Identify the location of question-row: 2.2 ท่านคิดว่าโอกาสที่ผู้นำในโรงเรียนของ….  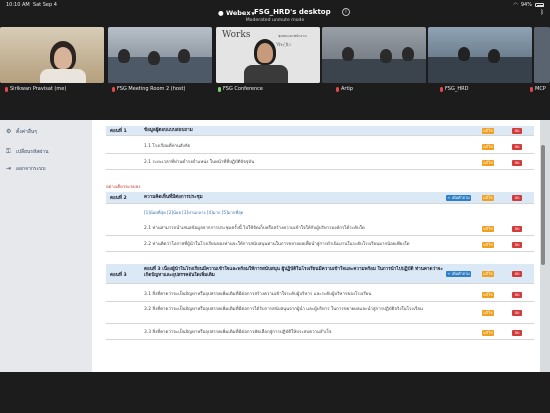
(320, 245).